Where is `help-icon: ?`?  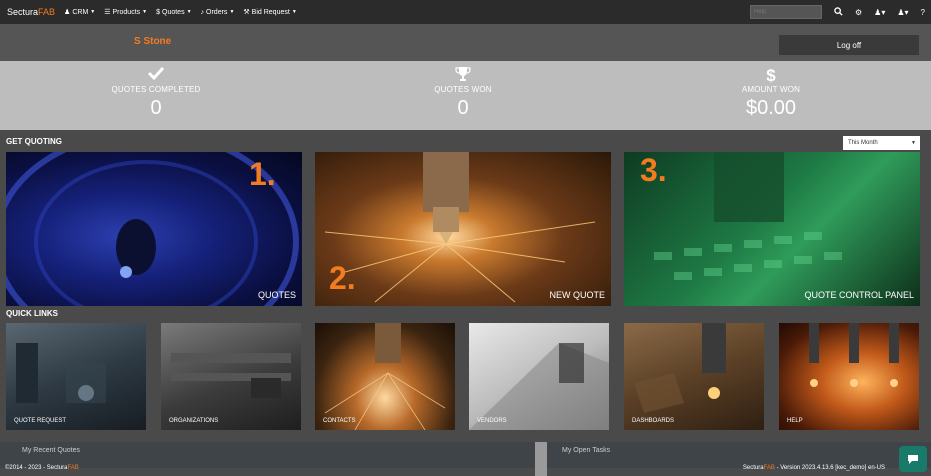 help-icon: ? is located at coordinates (923, 12).